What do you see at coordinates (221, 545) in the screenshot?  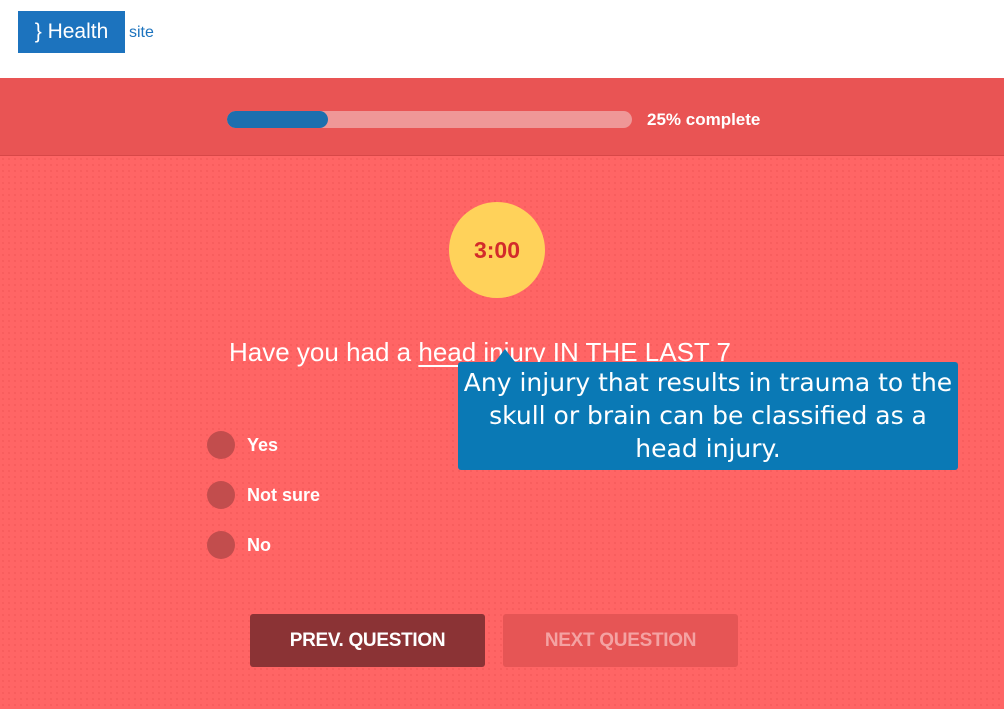 I see `radio-no` at bounding box center [221, 545].